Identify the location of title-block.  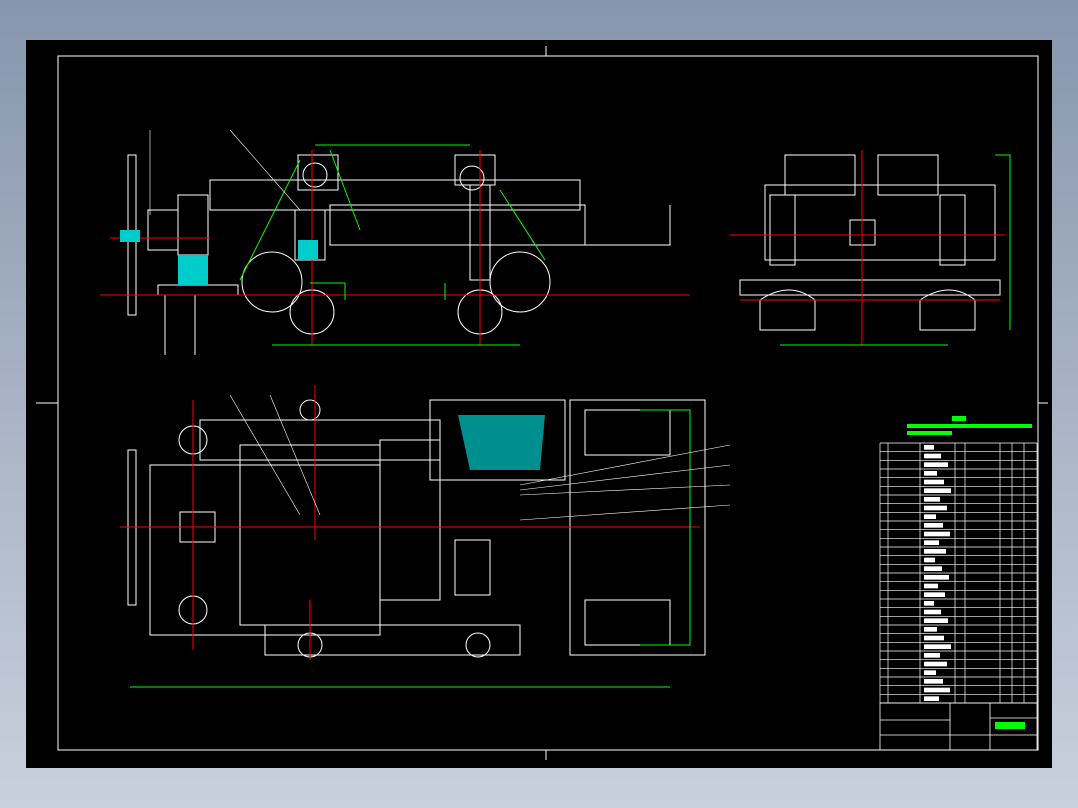
(958, 726).